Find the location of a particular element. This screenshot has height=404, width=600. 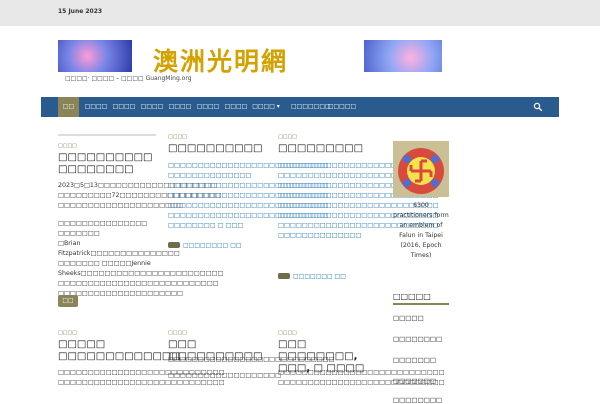

chevron-down-icon: ▾ is located at coordinates (278, 106).